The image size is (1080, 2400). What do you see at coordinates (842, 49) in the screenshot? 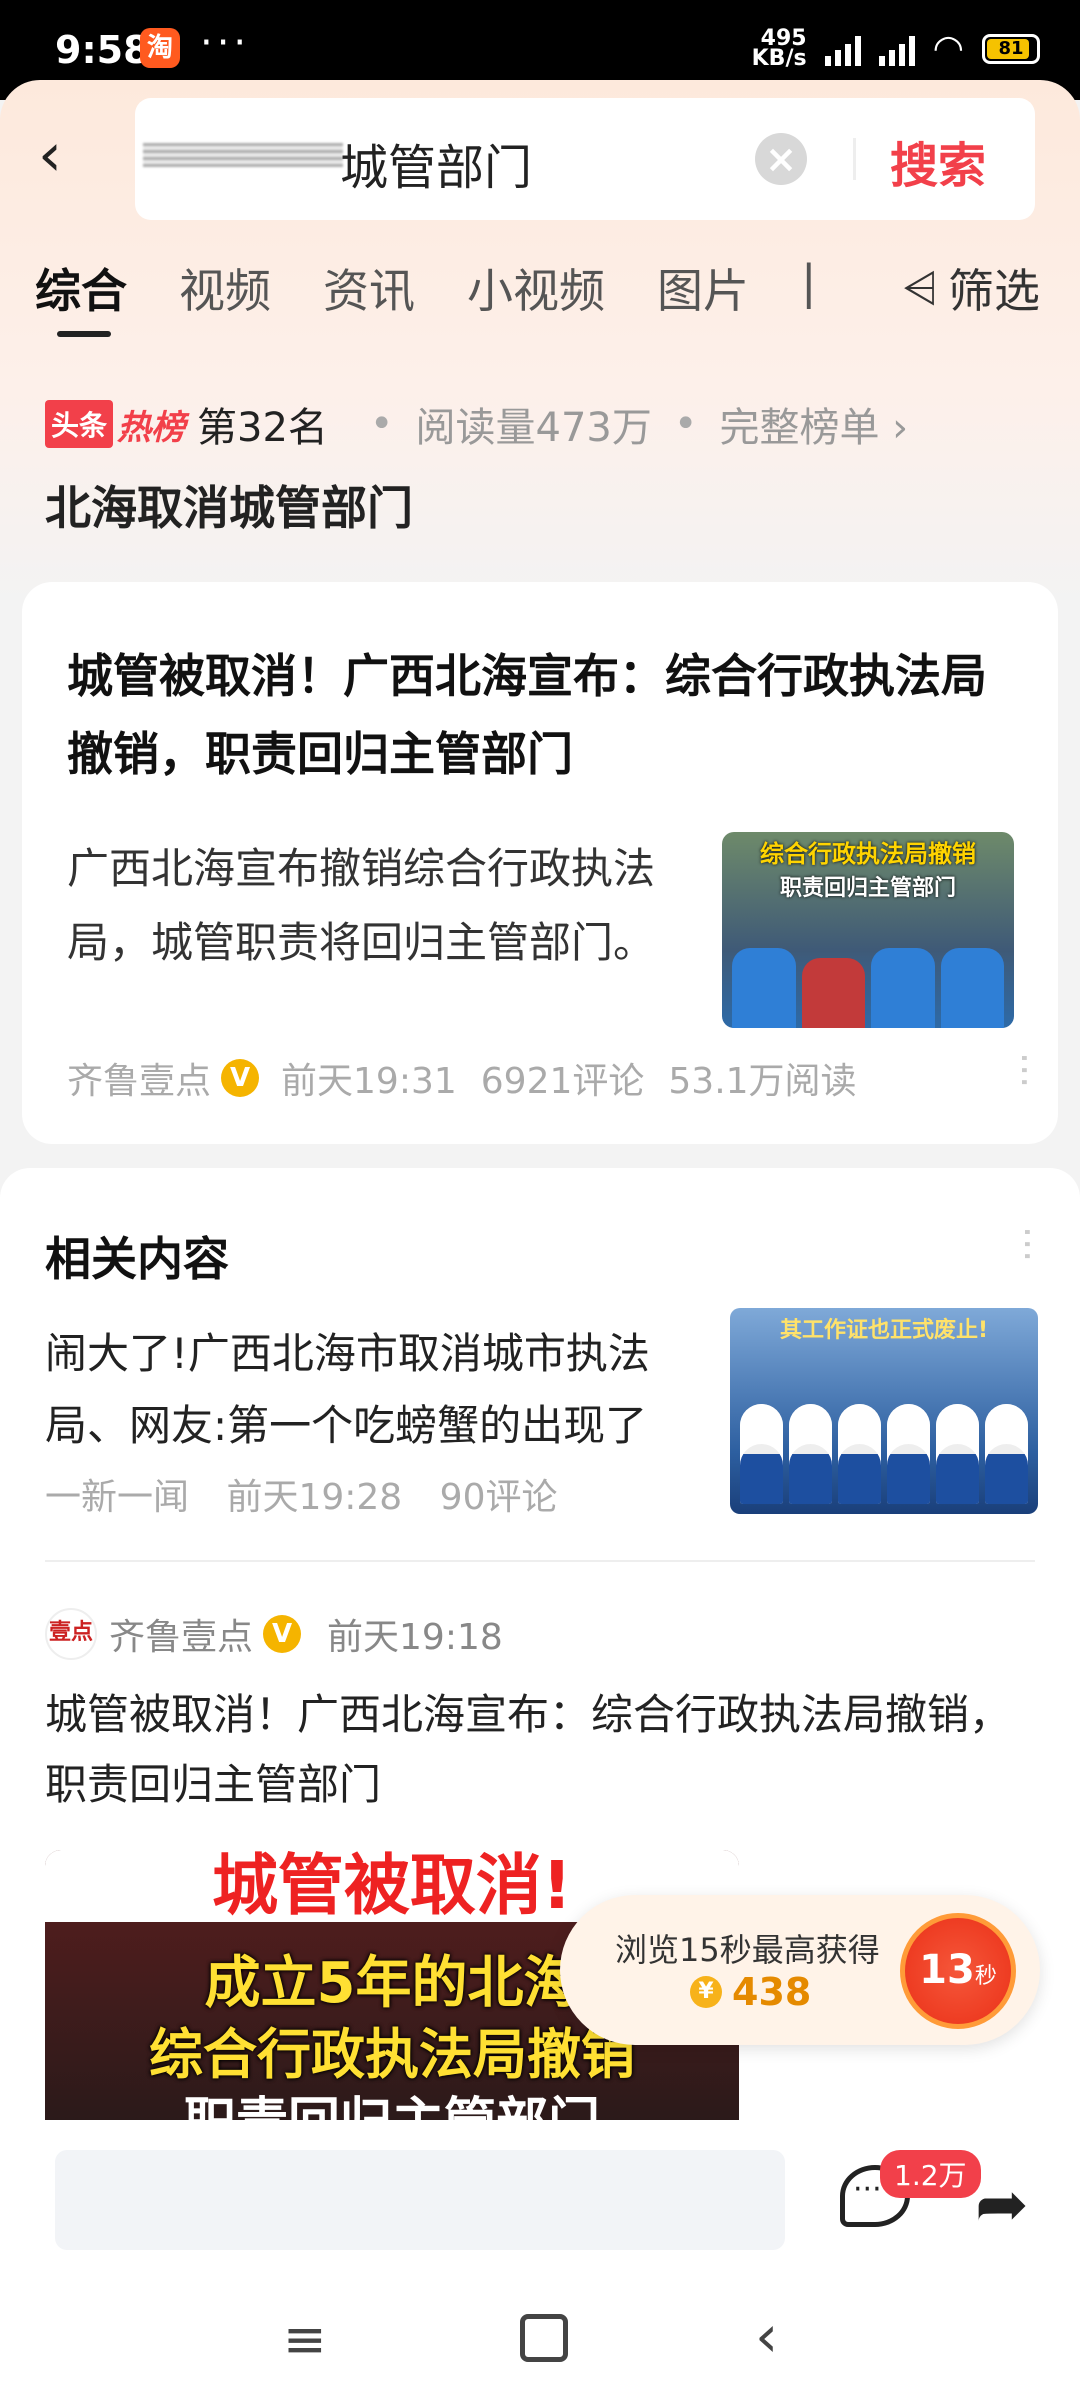
I see `signal-icon` at bounding box center [842, 49].